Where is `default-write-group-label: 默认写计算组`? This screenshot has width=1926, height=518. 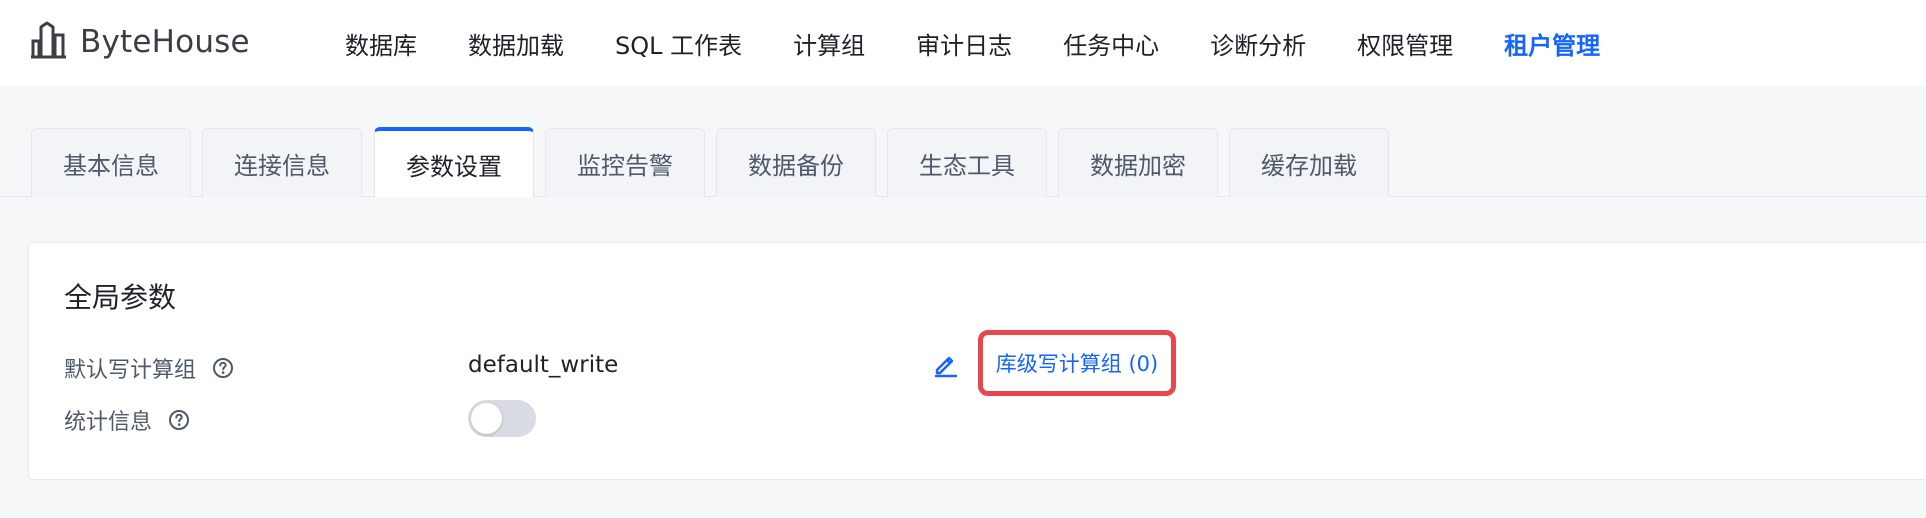
default-write-group-label: 默认写计算组 is located at coordinates (130, 370).